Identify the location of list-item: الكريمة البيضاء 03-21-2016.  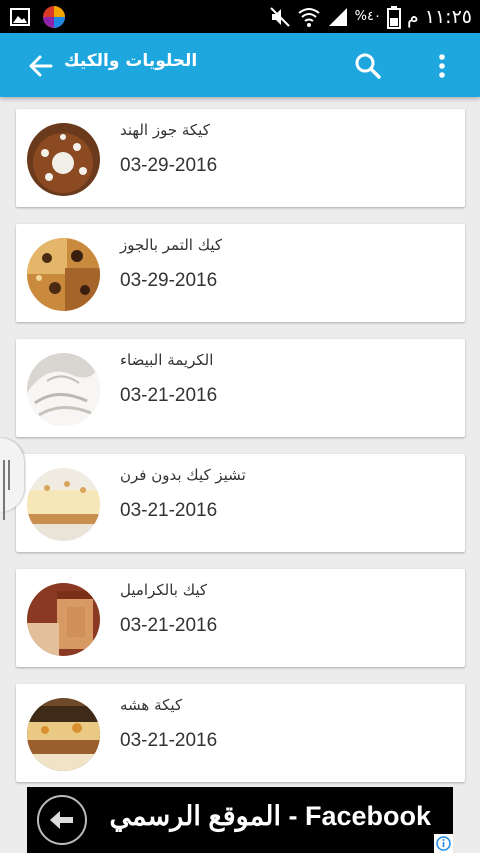
(240, 388).